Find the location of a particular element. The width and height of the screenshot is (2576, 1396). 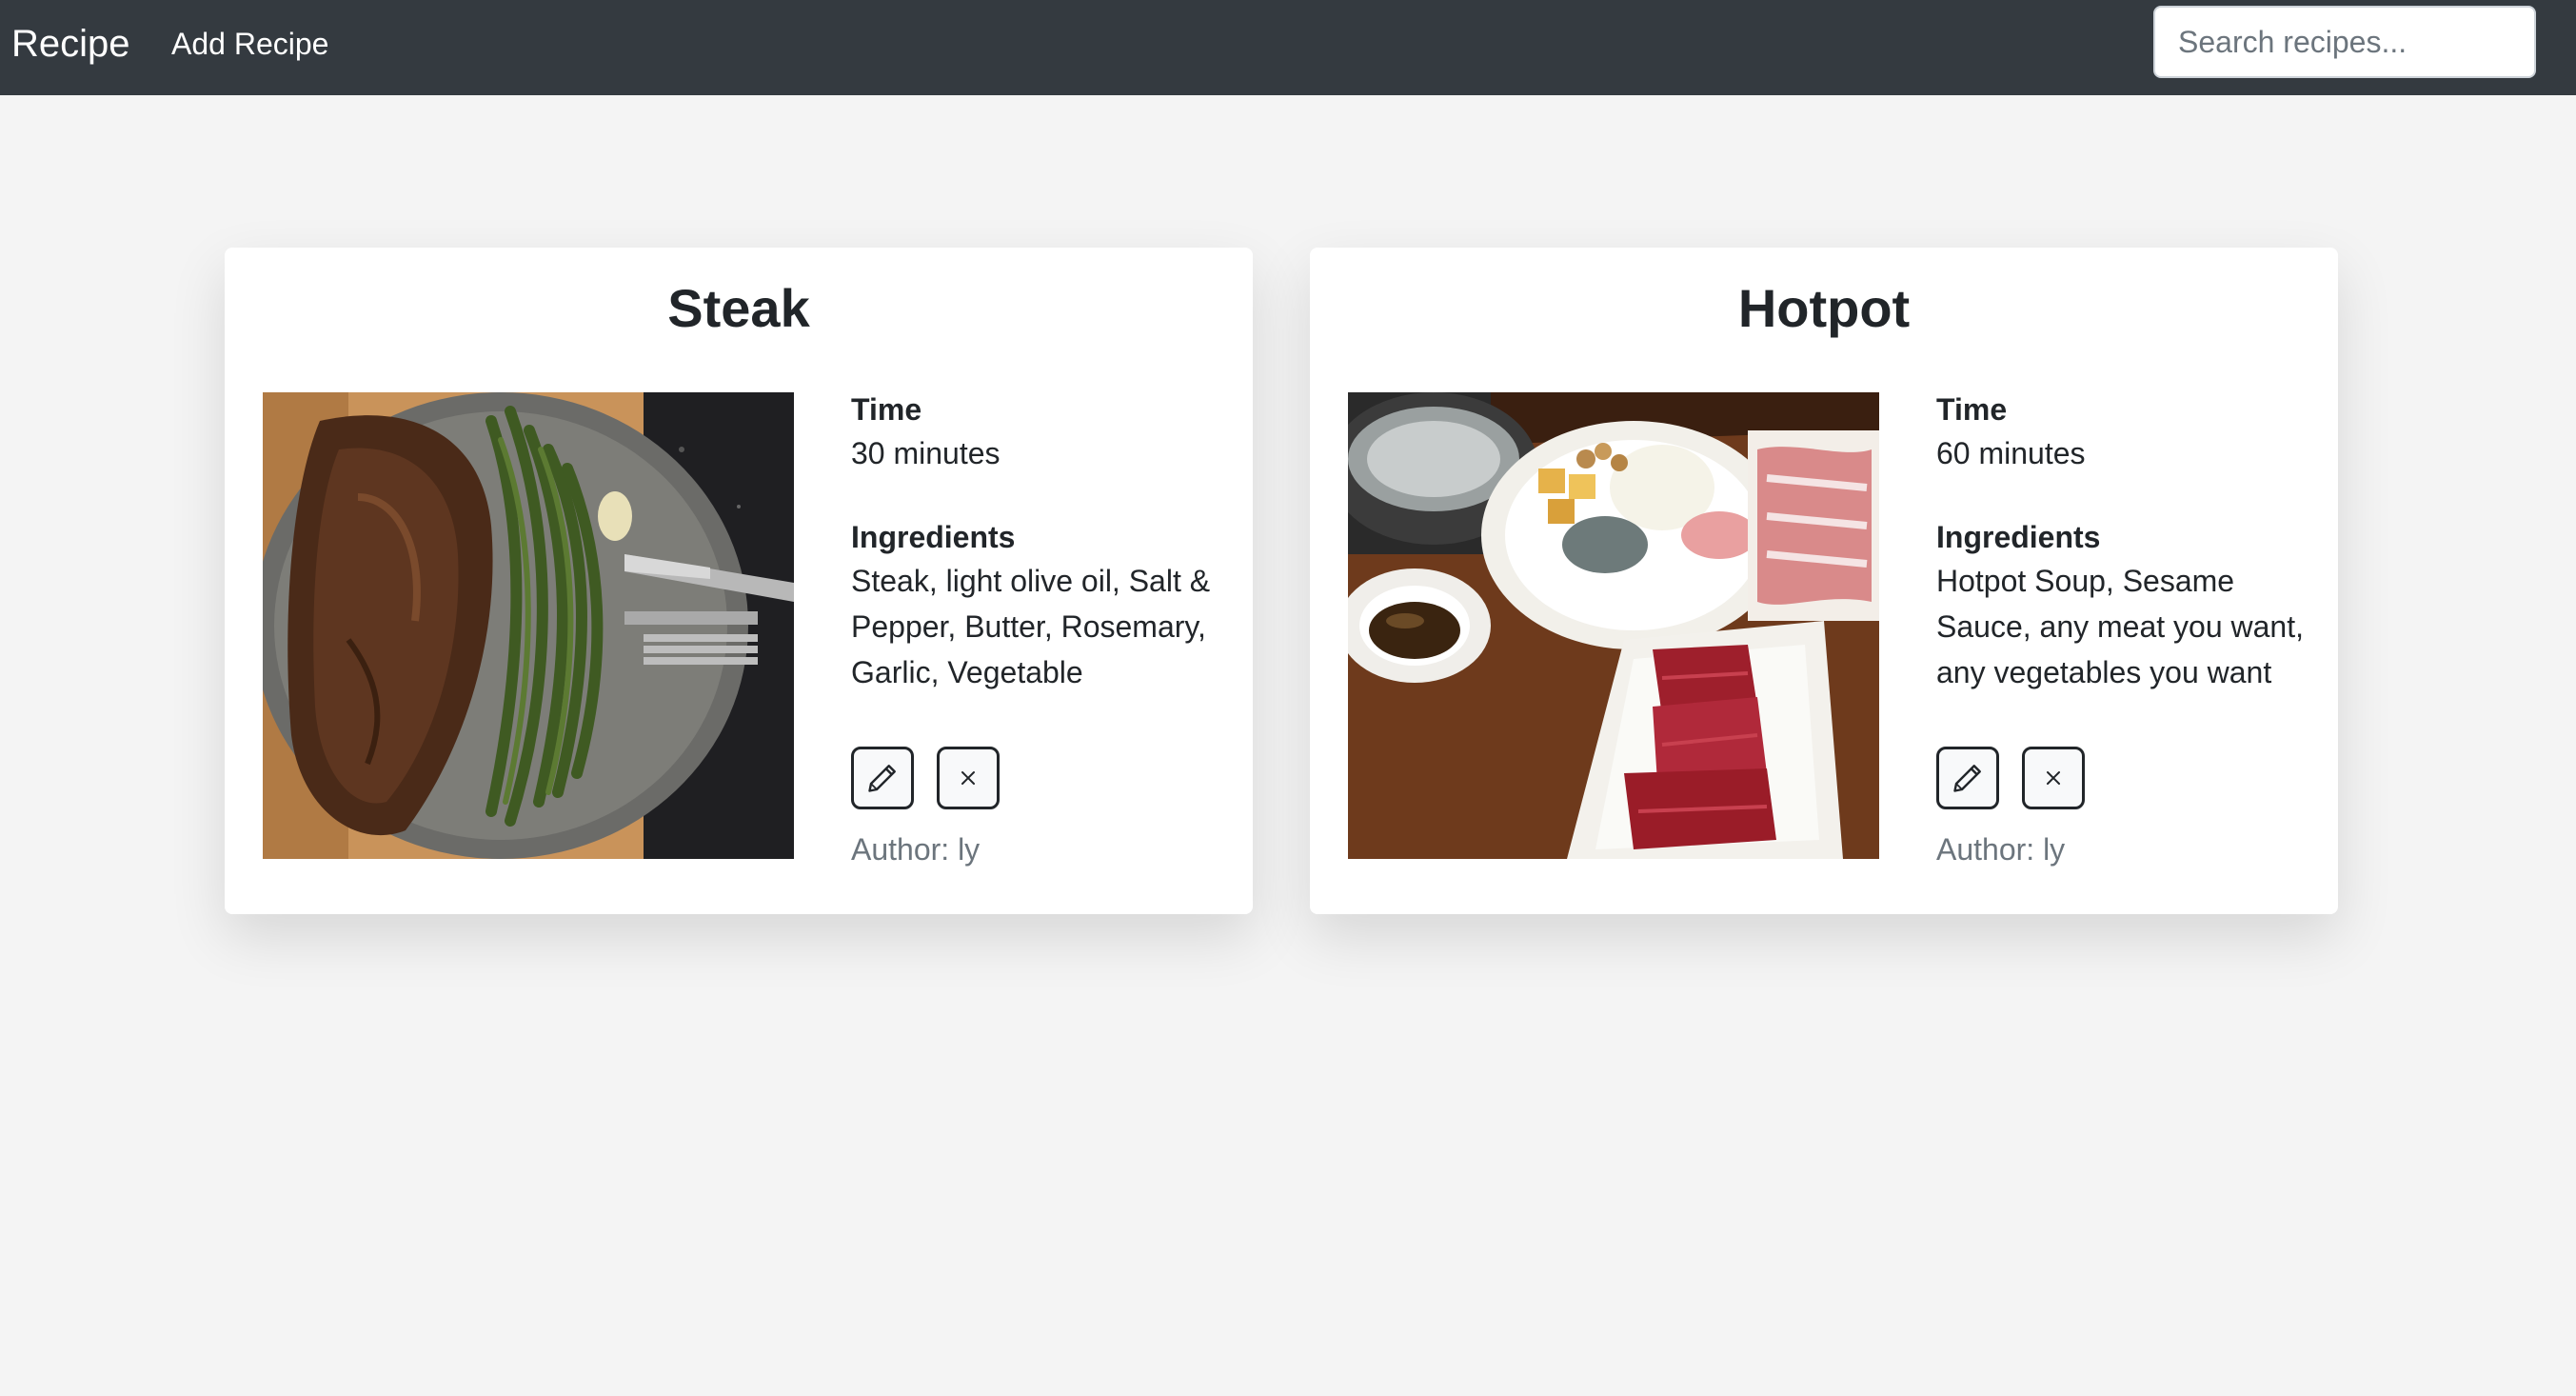

time-value: 60 minutes is located at coordinates (2011, 453).